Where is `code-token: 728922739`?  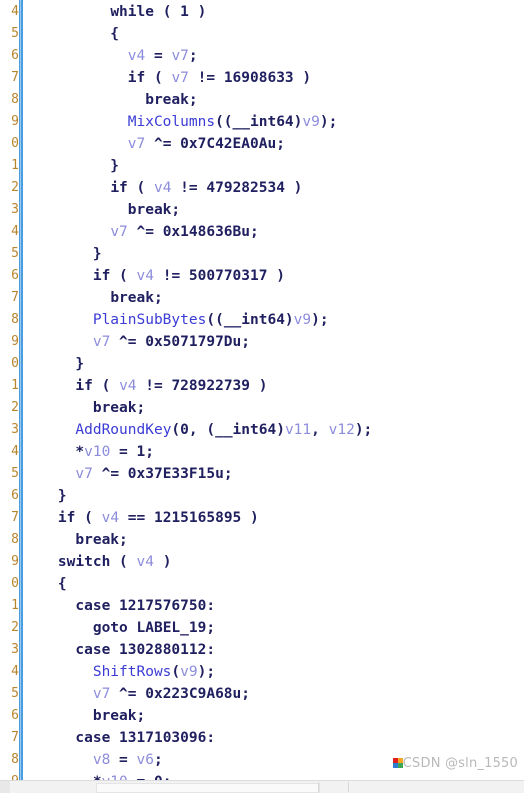 code-token: 728922739 is located at coordinates (211, 386).